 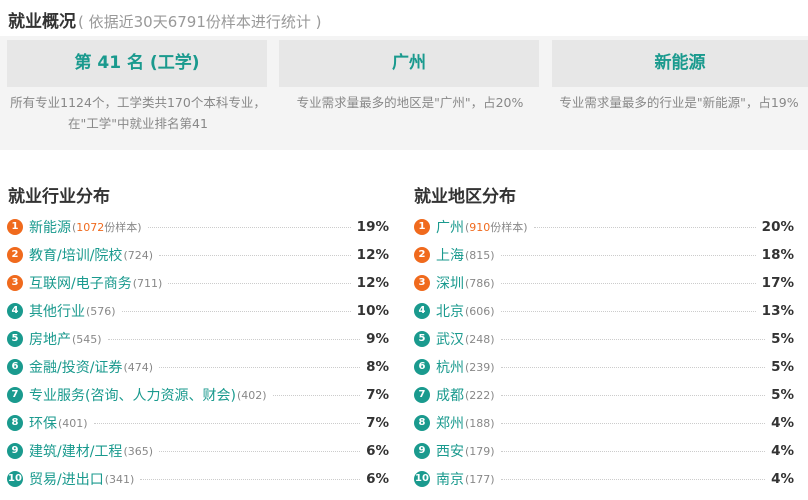 What do you see at coordinates (377, 339) in the screenshot?
I see `percentage: 9%` at bounding box center [377, 339].